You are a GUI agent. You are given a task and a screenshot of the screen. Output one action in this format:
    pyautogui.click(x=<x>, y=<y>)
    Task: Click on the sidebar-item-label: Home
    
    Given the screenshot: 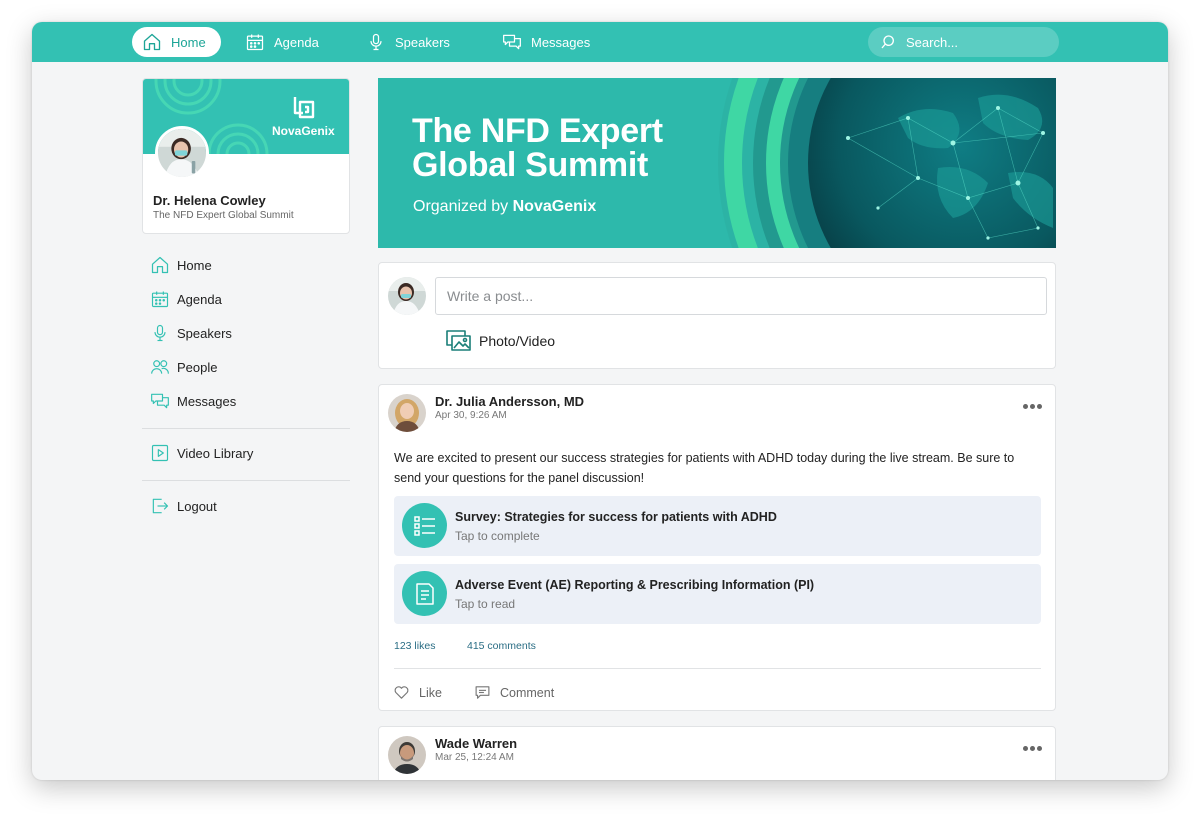 What is the action you would take?
    pyautogui.click(x=194, y=265)
    